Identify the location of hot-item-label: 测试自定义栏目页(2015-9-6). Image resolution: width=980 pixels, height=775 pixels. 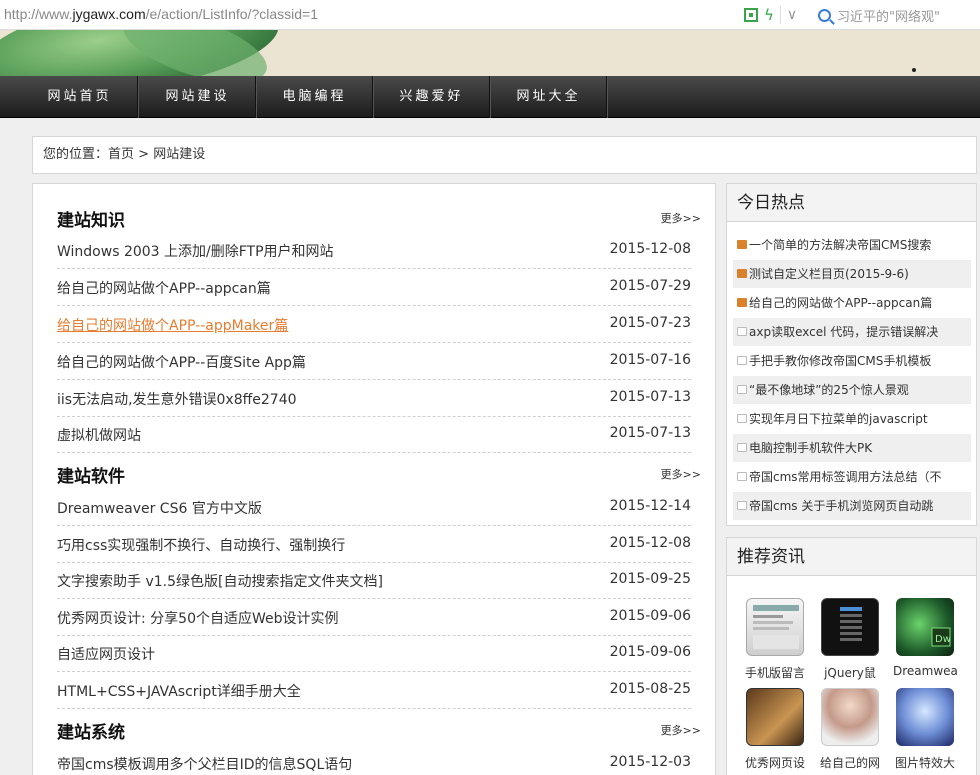
(829, 274).